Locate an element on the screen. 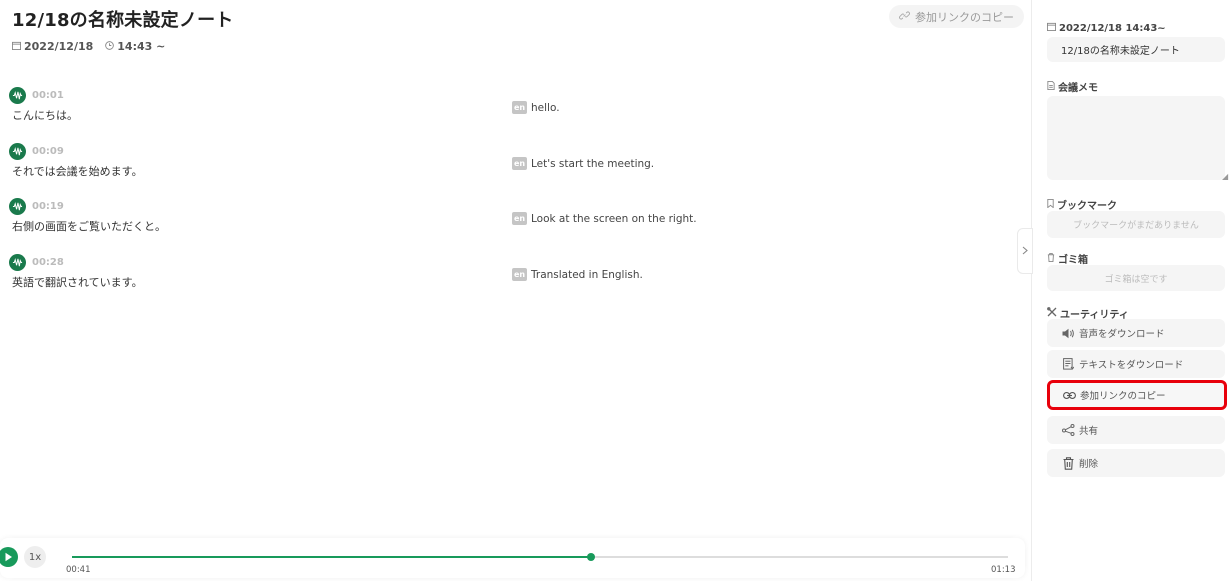 This screenshot has width=1232, height=581. page-title: 12/18の名称未設定ノート is located at coordinates (123, 20).